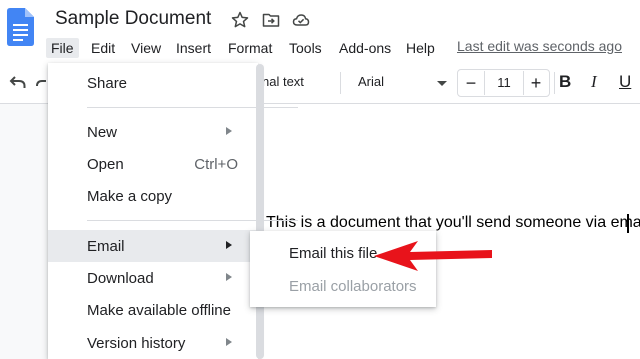  I want to click on font-size-input: 11, so click(504, 83).